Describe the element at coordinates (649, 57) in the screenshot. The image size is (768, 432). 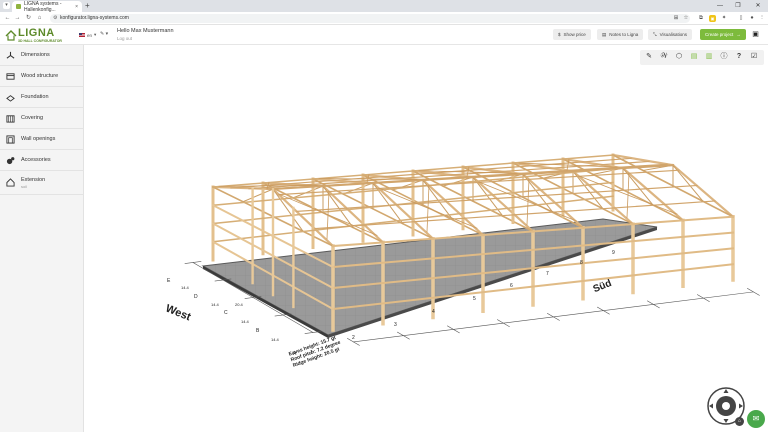
I see `pen-icon: ✎` at that location.